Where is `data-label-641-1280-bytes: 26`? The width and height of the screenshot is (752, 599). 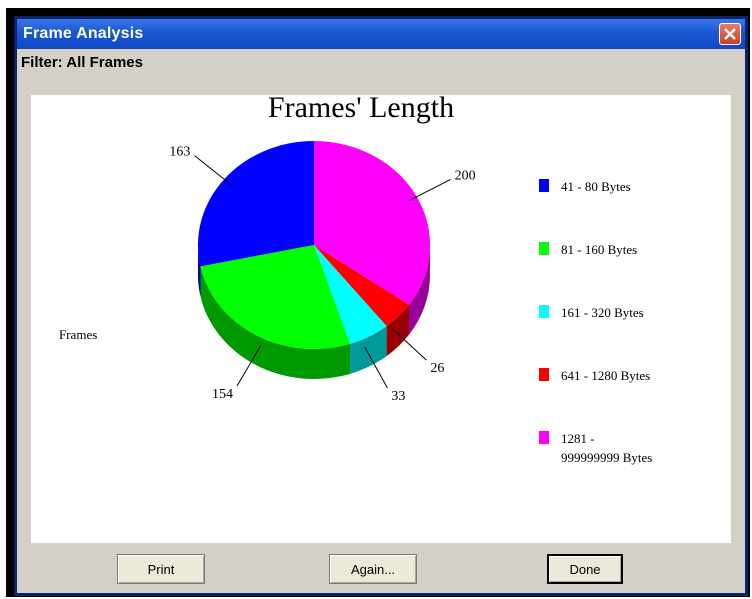
data-label-641-1280-bytes: 26 is located at coordinates (437, 368).